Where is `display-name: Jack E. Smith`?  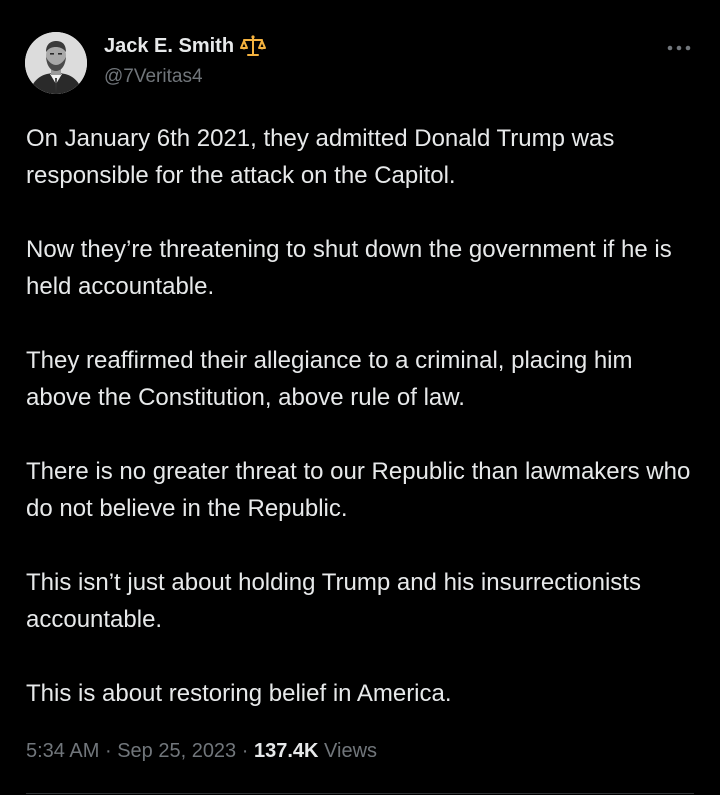
display-name: Jack E. Smith is located at coordinates (169, 46).